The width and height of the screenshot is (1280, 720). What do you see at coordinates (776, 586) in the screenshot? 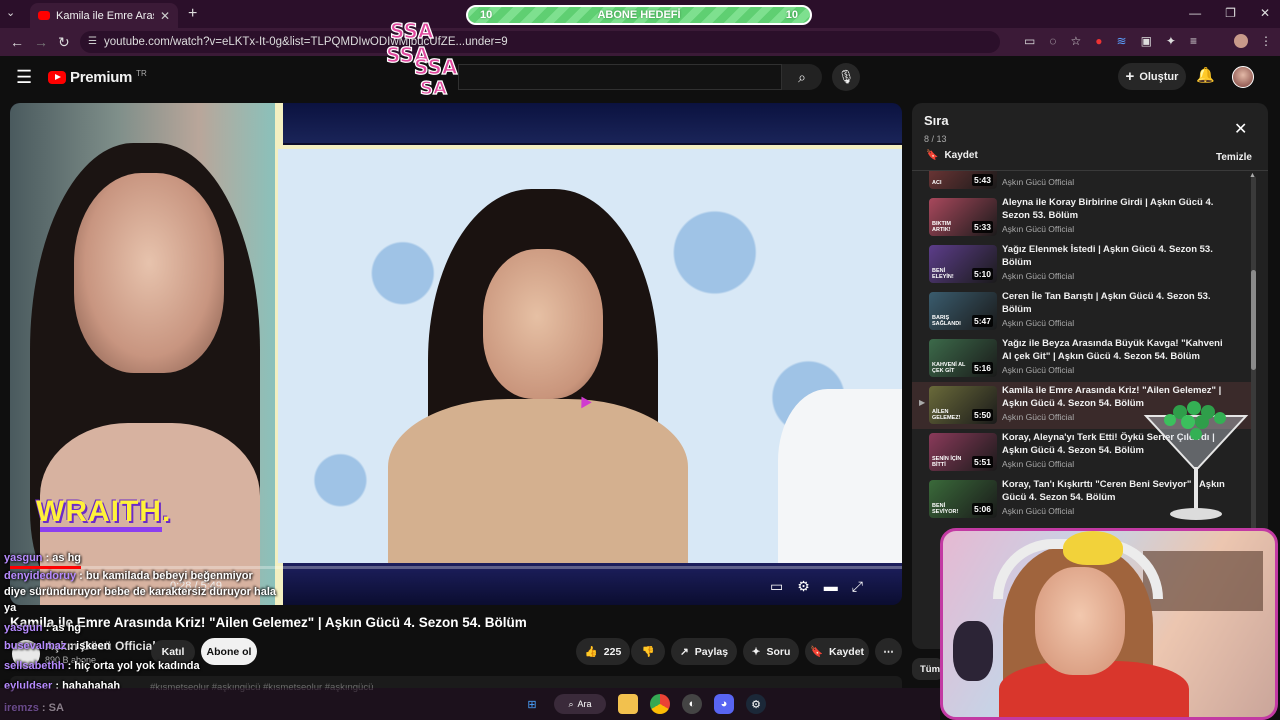
I see `subtitles-icon: ▭` at bounding box center [776, 586].